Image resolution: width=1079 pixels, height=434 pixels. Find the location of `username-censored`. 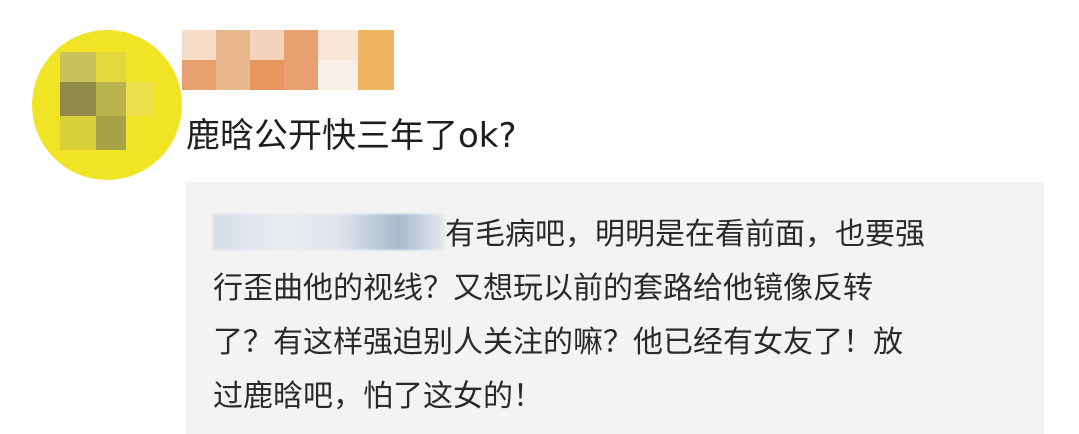

username-censored is located at coordinates (288, 60).